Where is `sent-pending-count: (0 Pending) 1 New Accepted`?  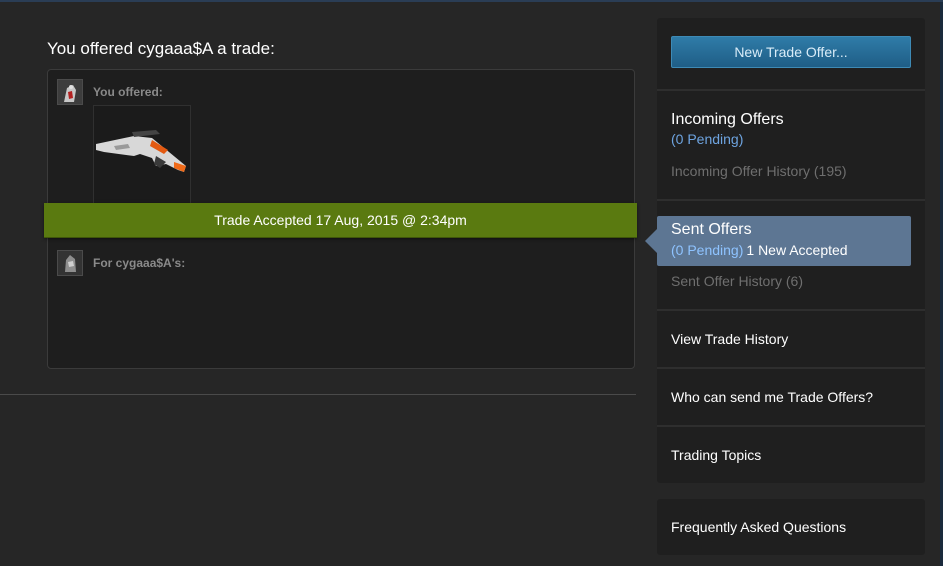 sent-pending-count: (0 Pending) 1 New Accepted is located at coordinates (759, 250).